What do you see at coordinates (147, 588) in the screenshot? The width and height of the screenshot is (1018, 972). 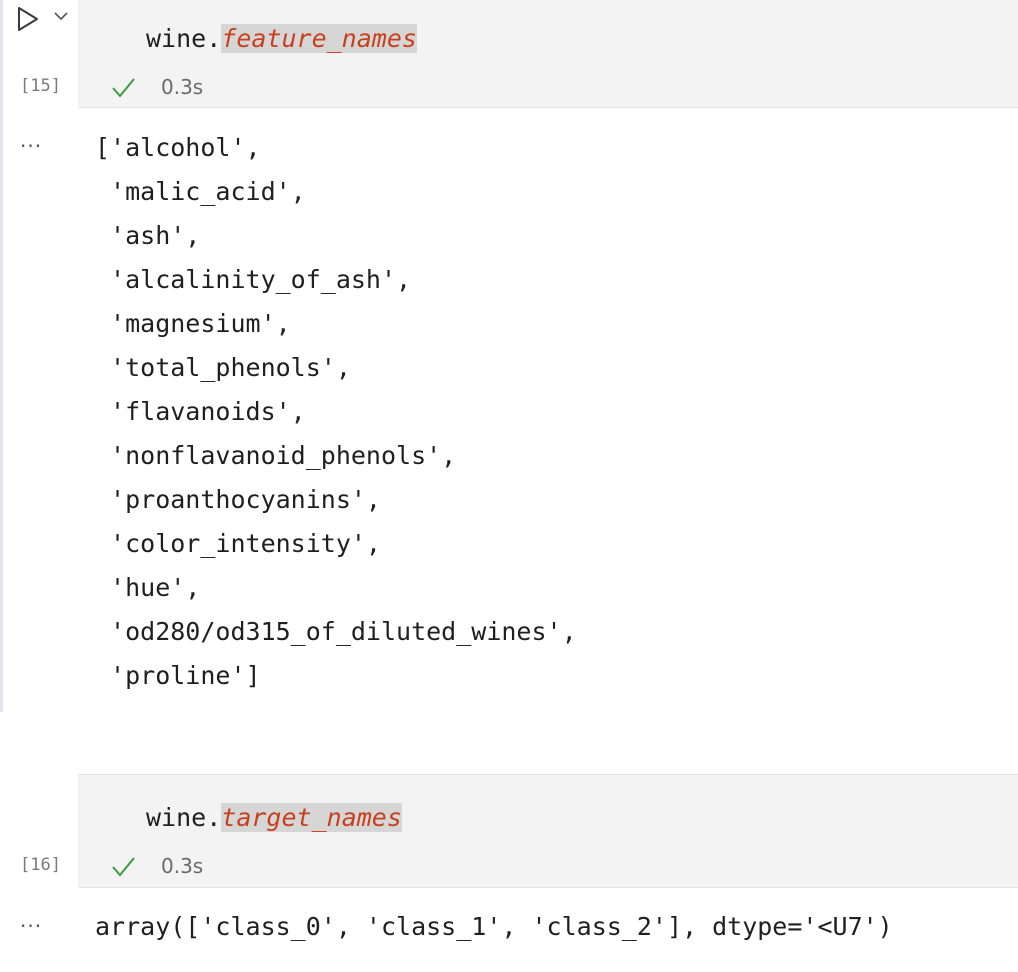 I see `output-line: 'hue',` at bounding box center [147, 588].